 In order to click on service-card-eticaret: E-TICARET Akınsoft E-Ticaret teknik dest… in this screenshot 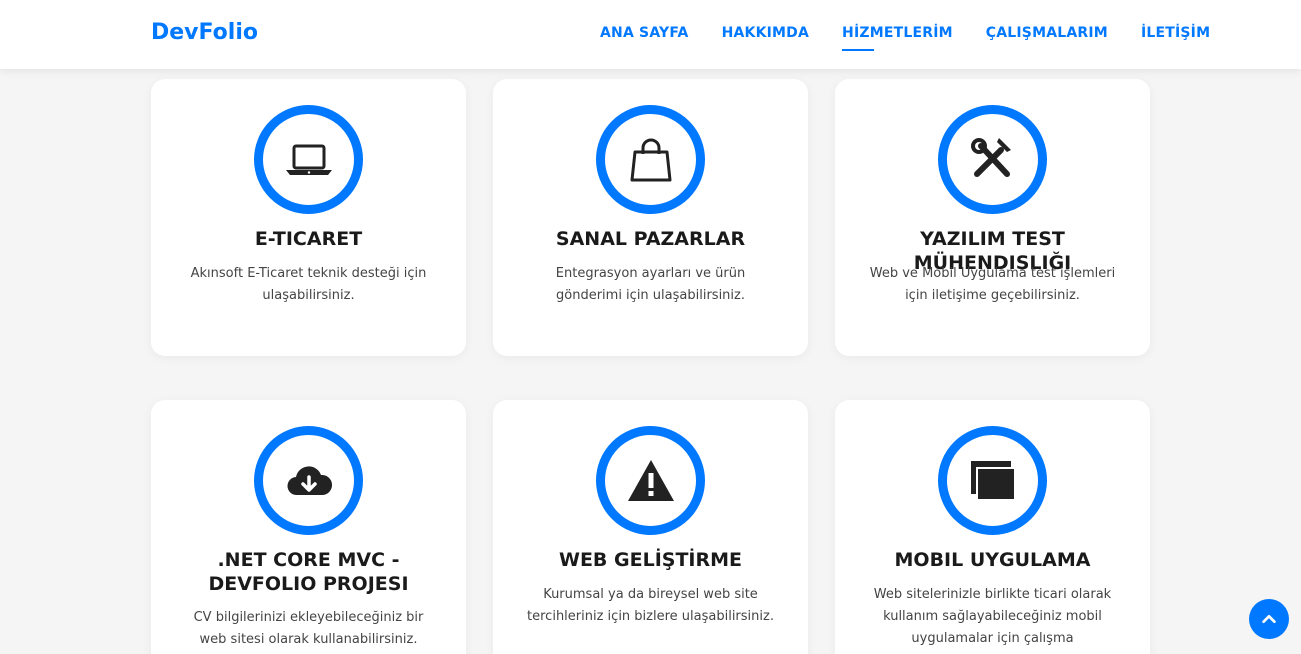, I will do `click(308, 217)`.